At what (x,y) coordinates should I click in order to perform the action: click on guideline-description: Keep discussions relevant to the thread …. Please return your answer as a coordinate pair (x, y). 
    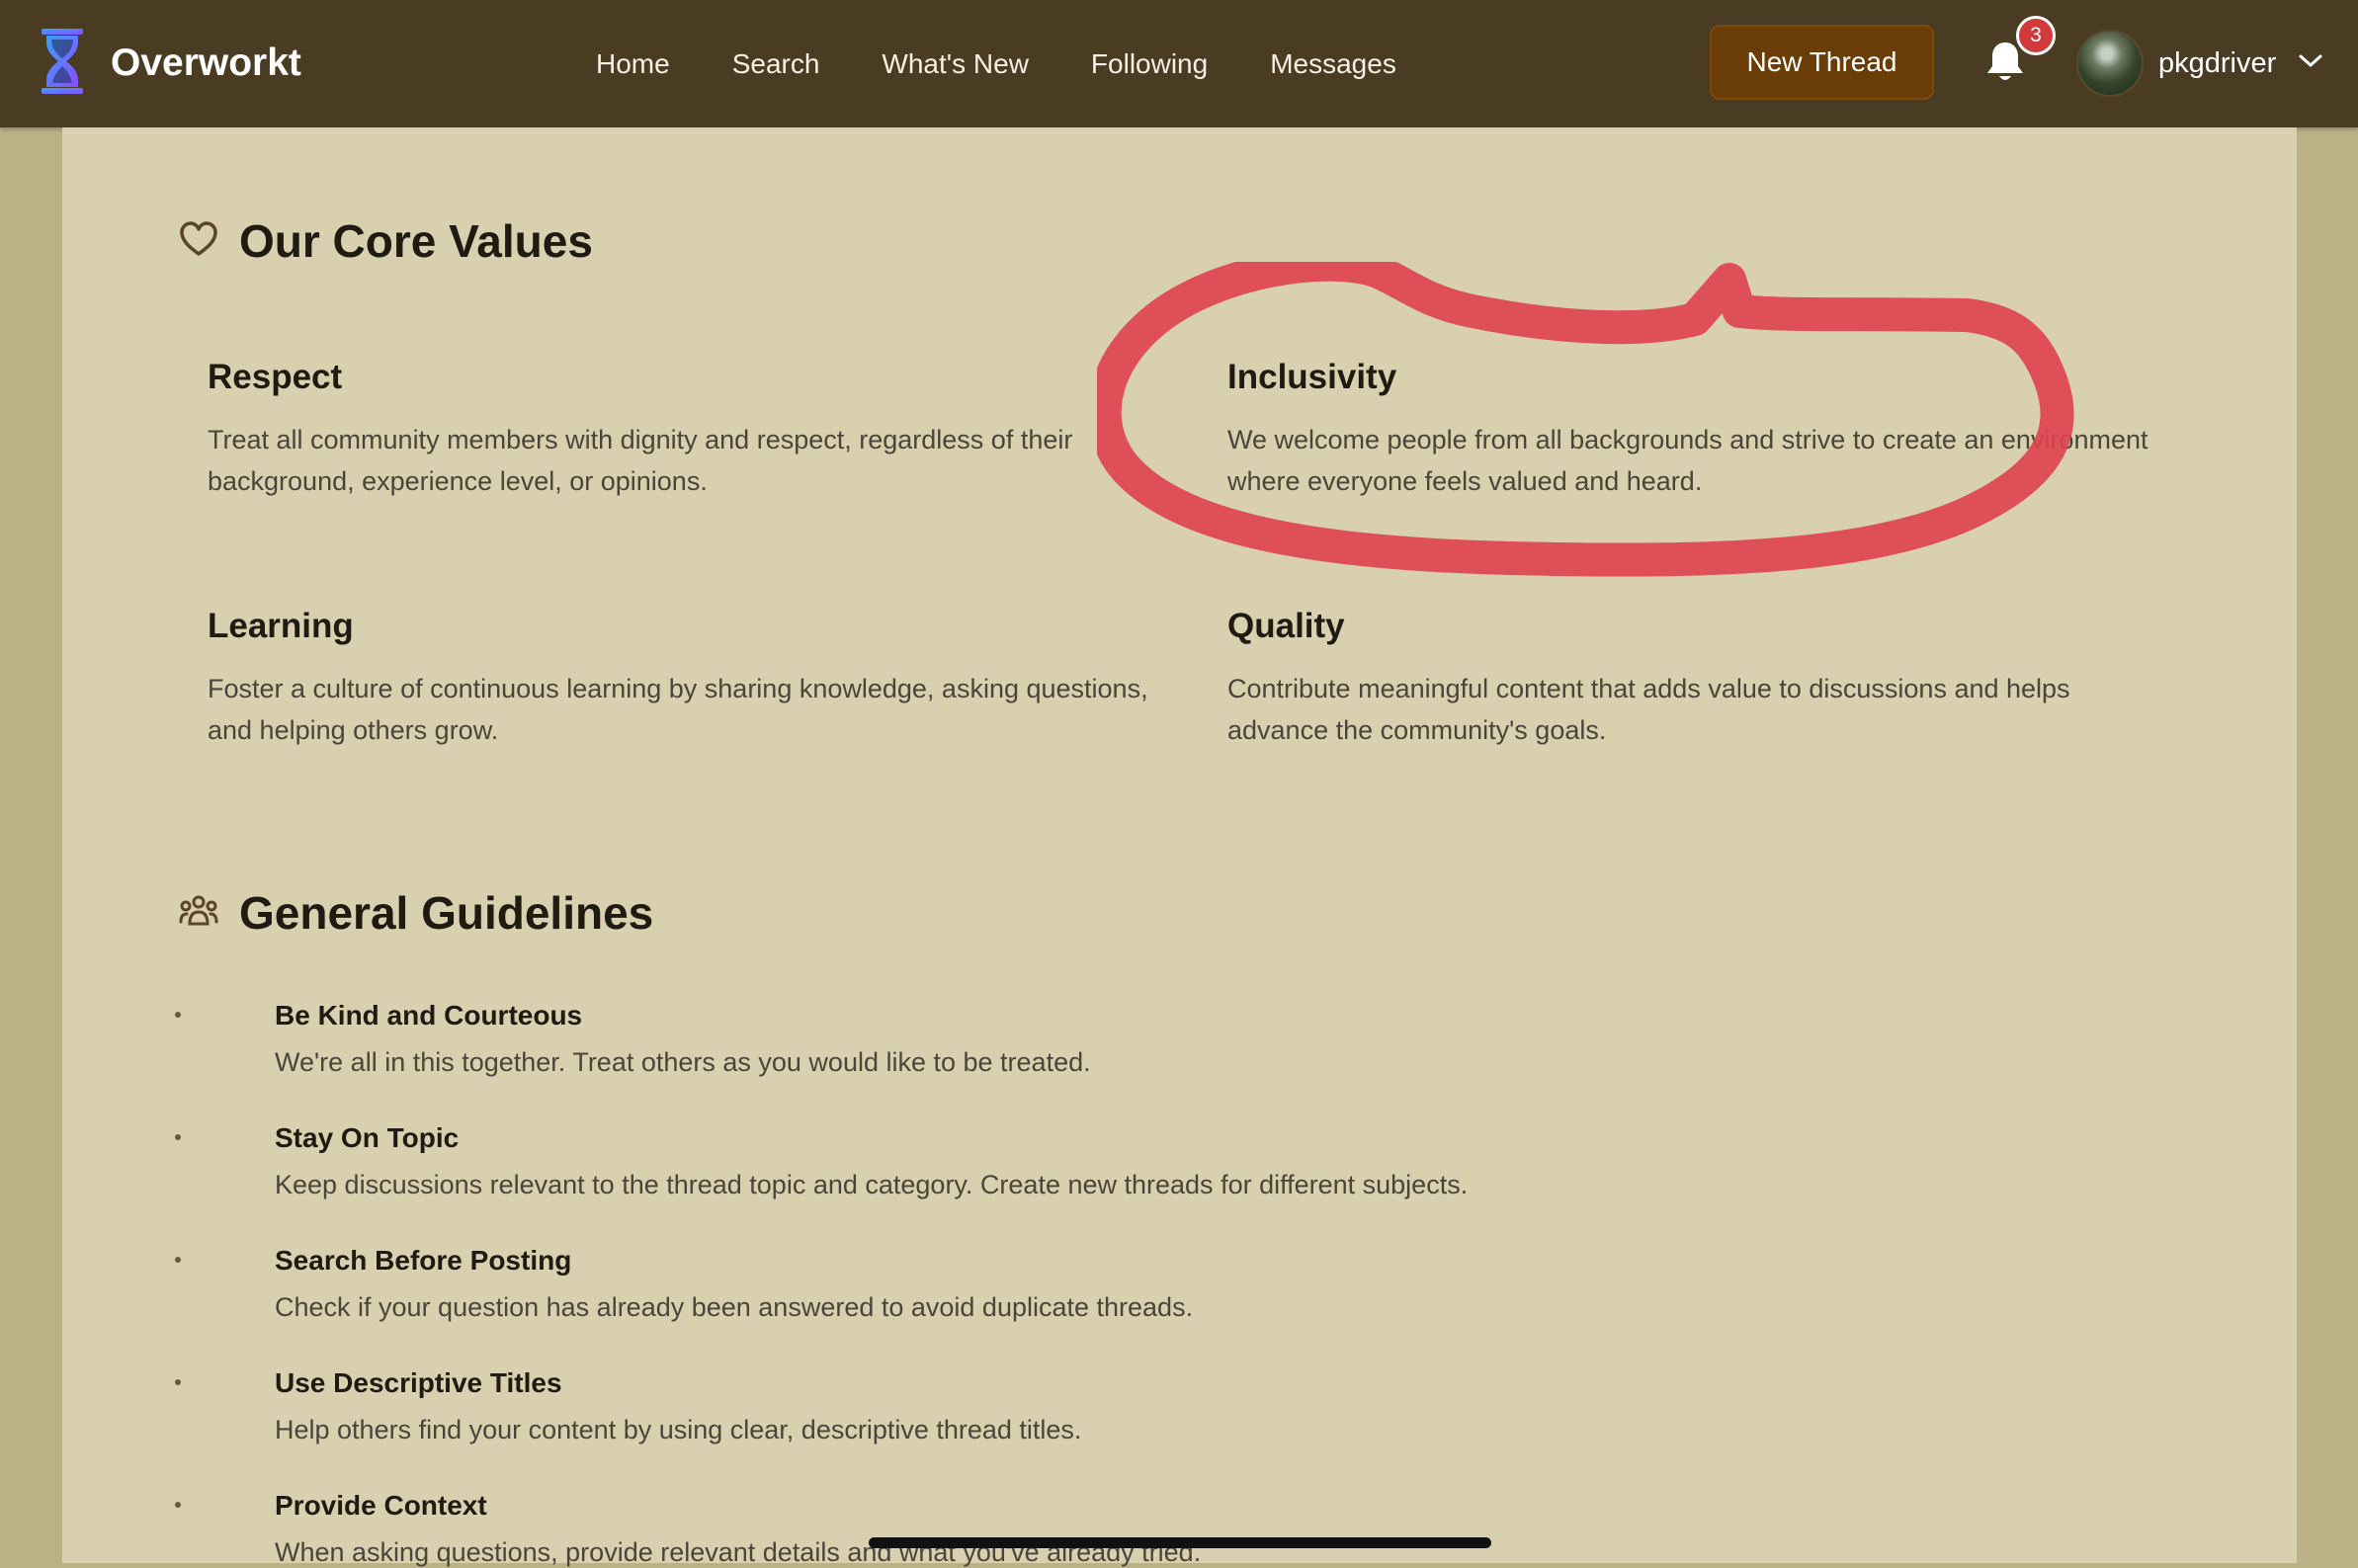
    Looking at the image, I should click on (872, 1184).